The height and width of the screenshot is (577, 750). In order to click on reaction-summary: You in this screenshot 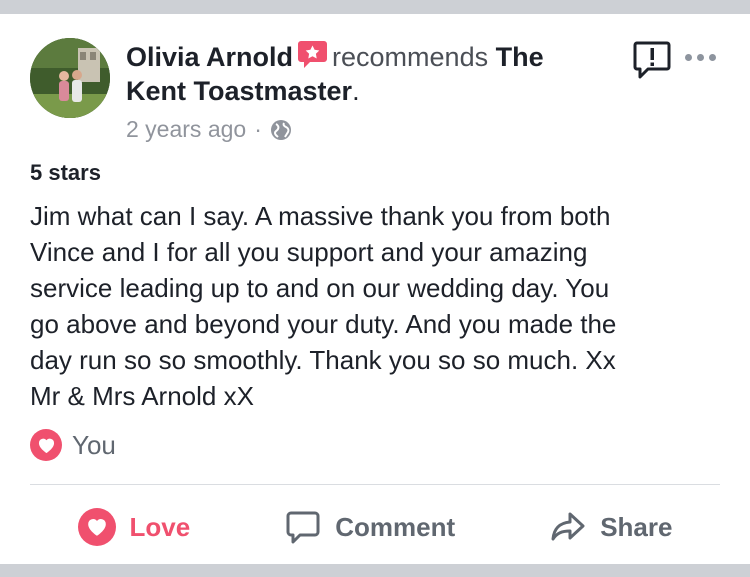, I will do `click(73, 445)`.